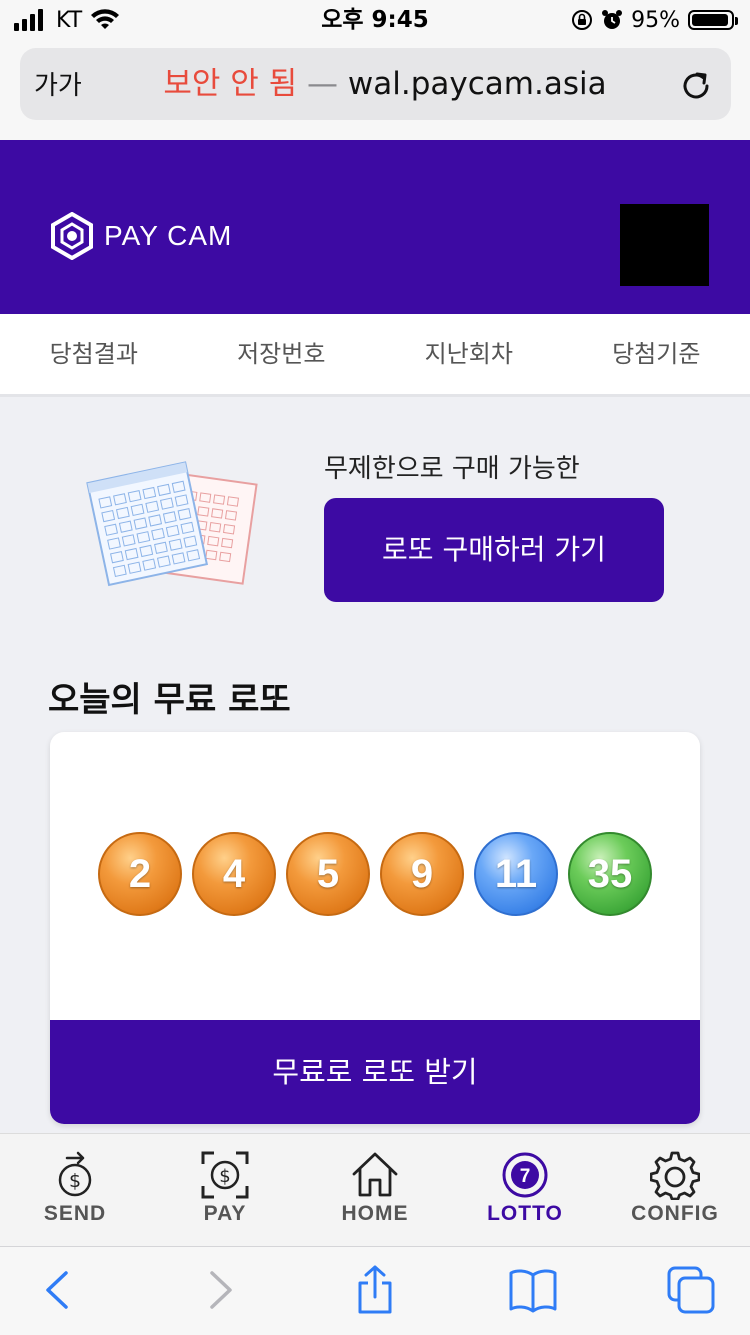  I want to click on lotto-balls: 2 4 5 9 11 35, so click(375, 875).